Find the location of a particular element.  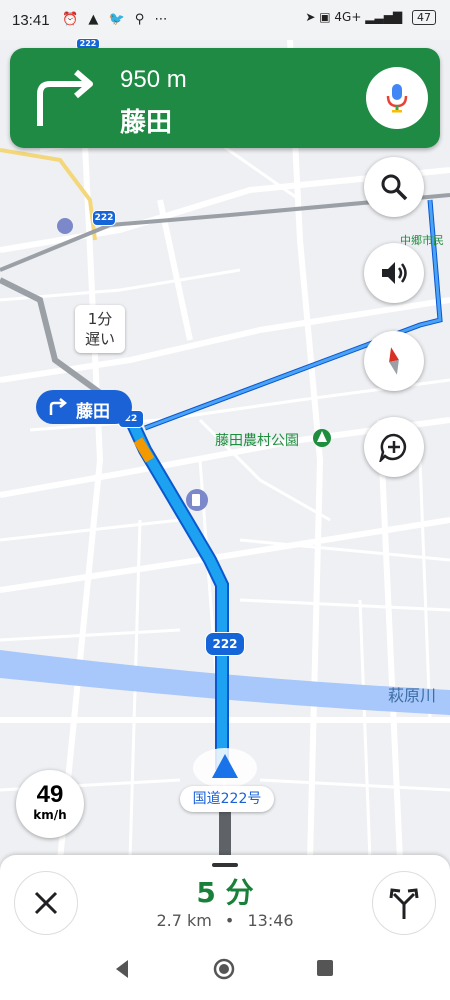

drag-handle is located at coordinates (225, 865).